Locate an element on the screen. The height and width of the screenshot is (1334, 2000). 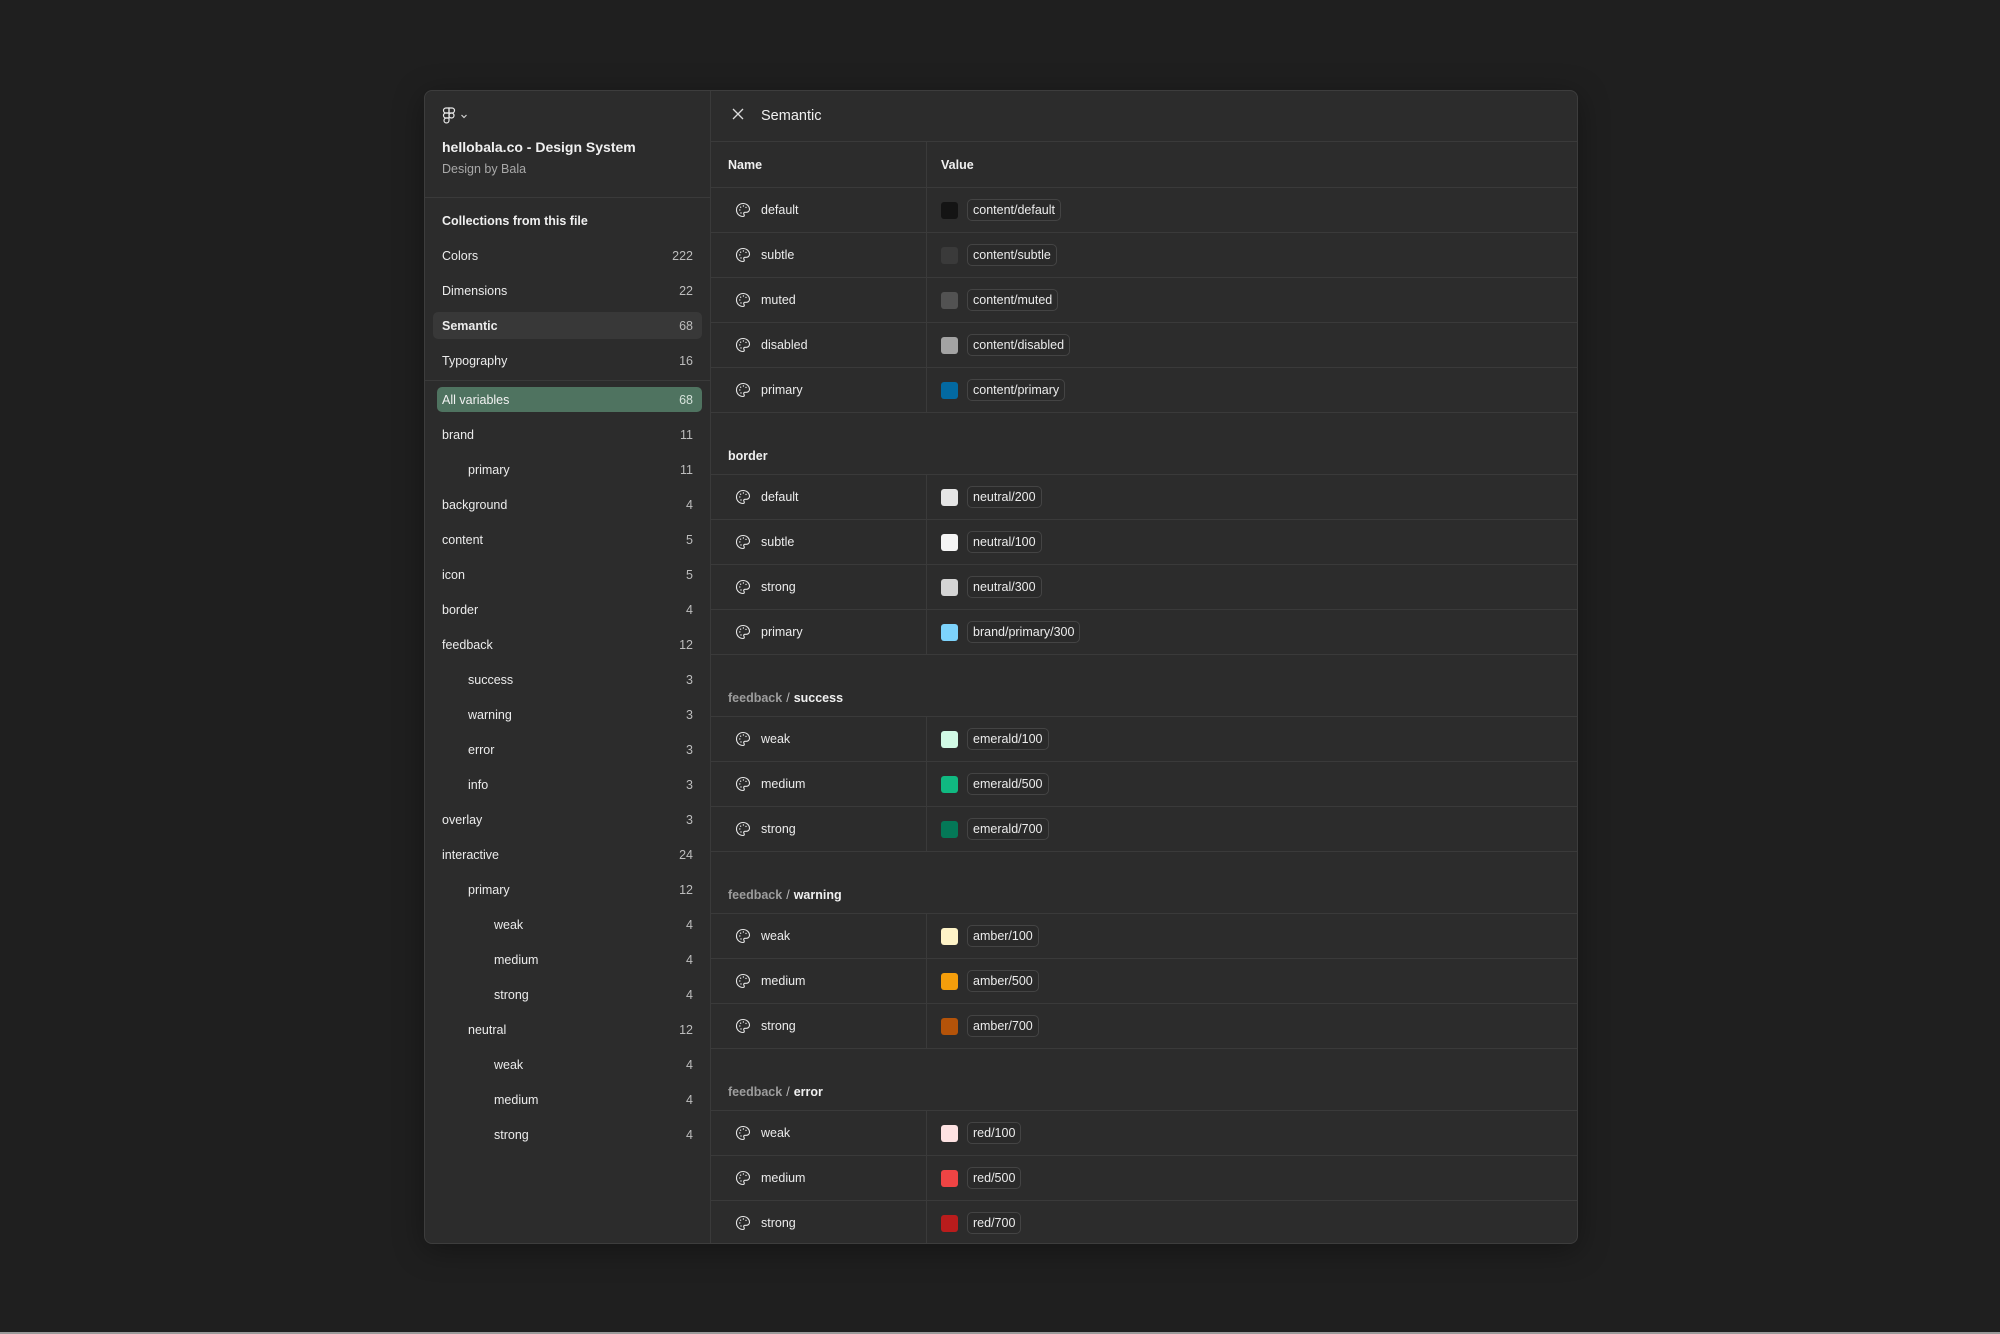
collection-item-semantic: Semantic 68 is located at coordinates (567, 325).